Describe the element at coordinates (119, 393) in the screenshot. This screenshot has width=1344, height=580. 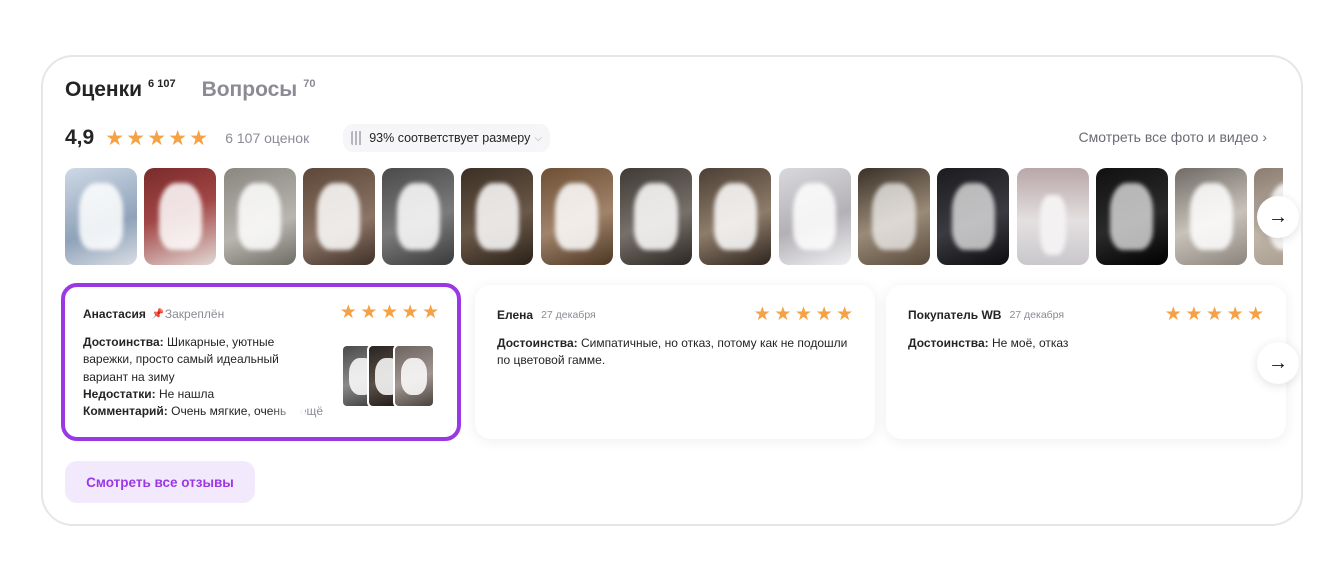
I see `cons-label: Недостатки:` at that location.